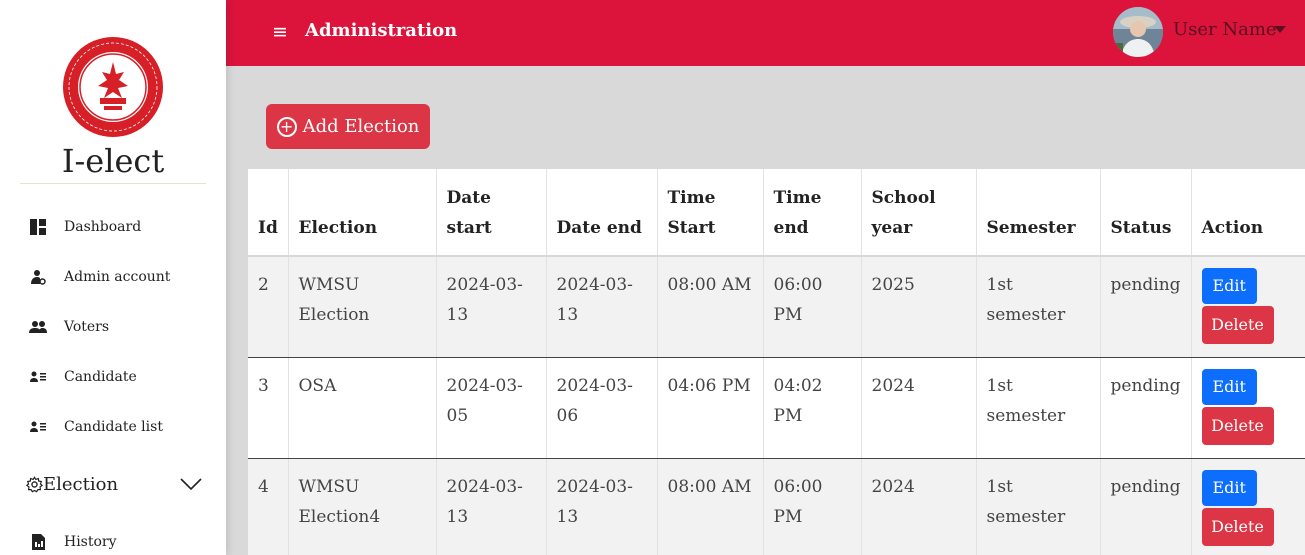 The height and width of the screenshot is (555, 1305). What do you see at coordinates (117, 277) in the screenshot?
I see `sidebar-item-label: Admin account` at bounding box center [117, 277].